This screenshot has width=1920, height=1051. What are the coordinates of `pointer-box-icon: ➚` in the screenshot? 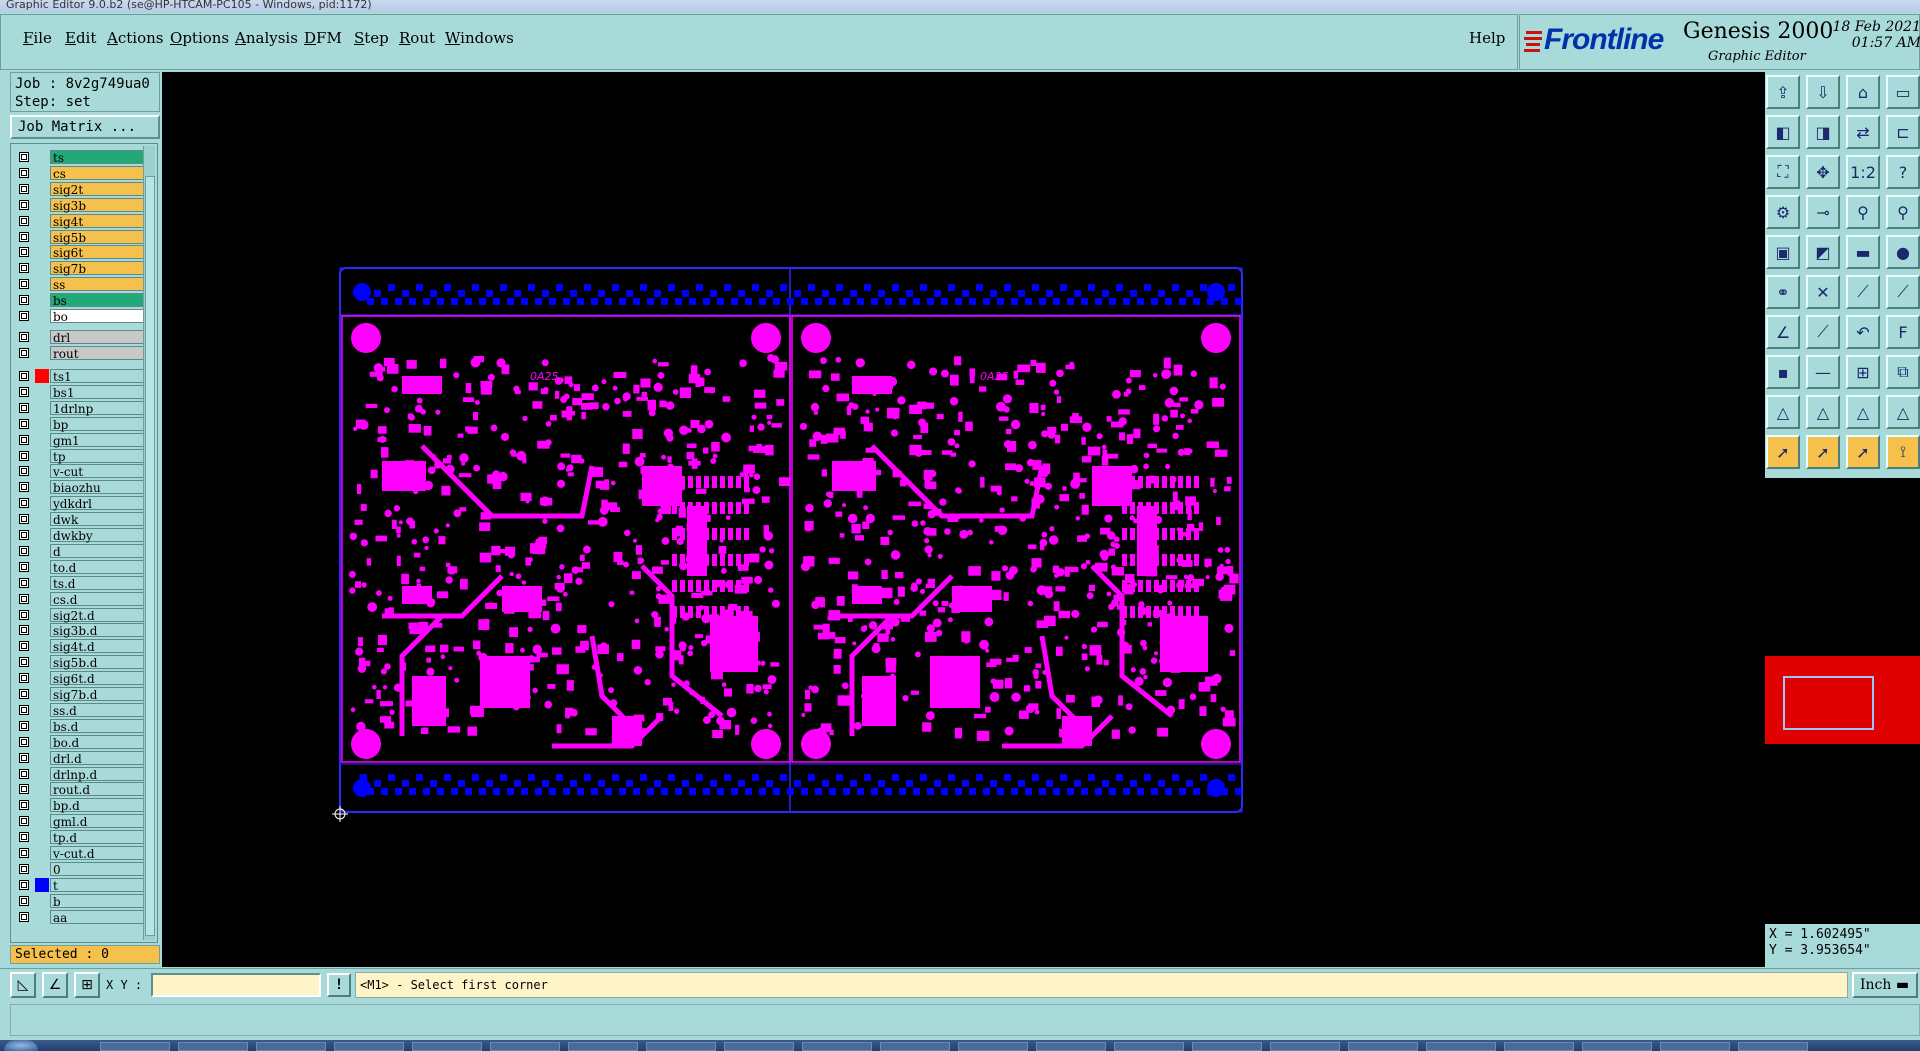 It's located at (1863, 452).